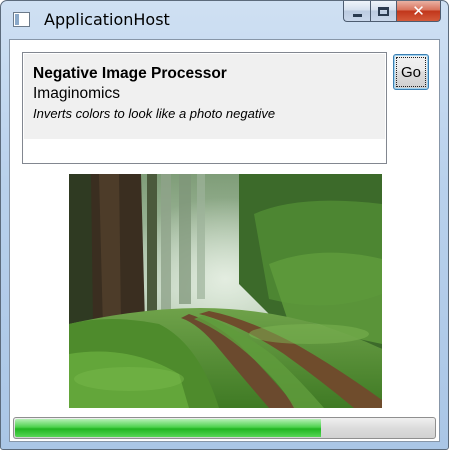  I want to click on go-button-label: Go, so click(410, 72).